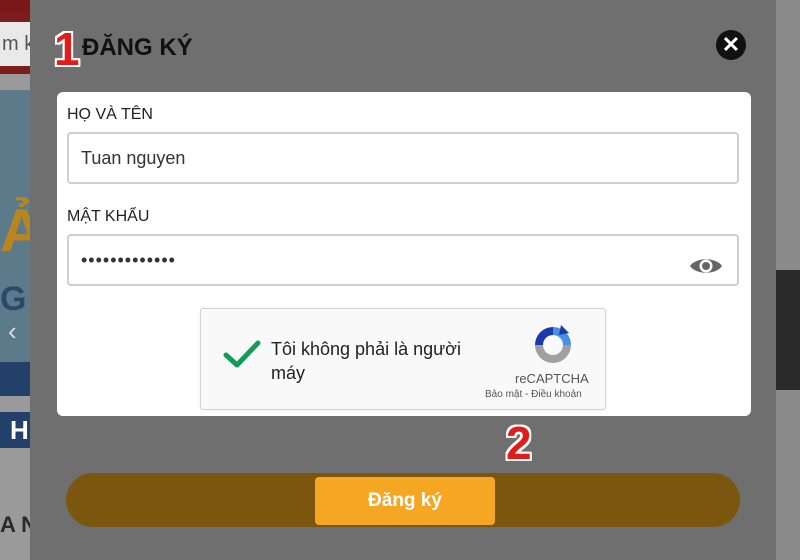 Image resolution: width=800 pixels, height=560 pixels. What do you see at coordinates (553, 347) in the screenshot?
I see `recaptcha-logo-icon` at bounding box center [553, 347].